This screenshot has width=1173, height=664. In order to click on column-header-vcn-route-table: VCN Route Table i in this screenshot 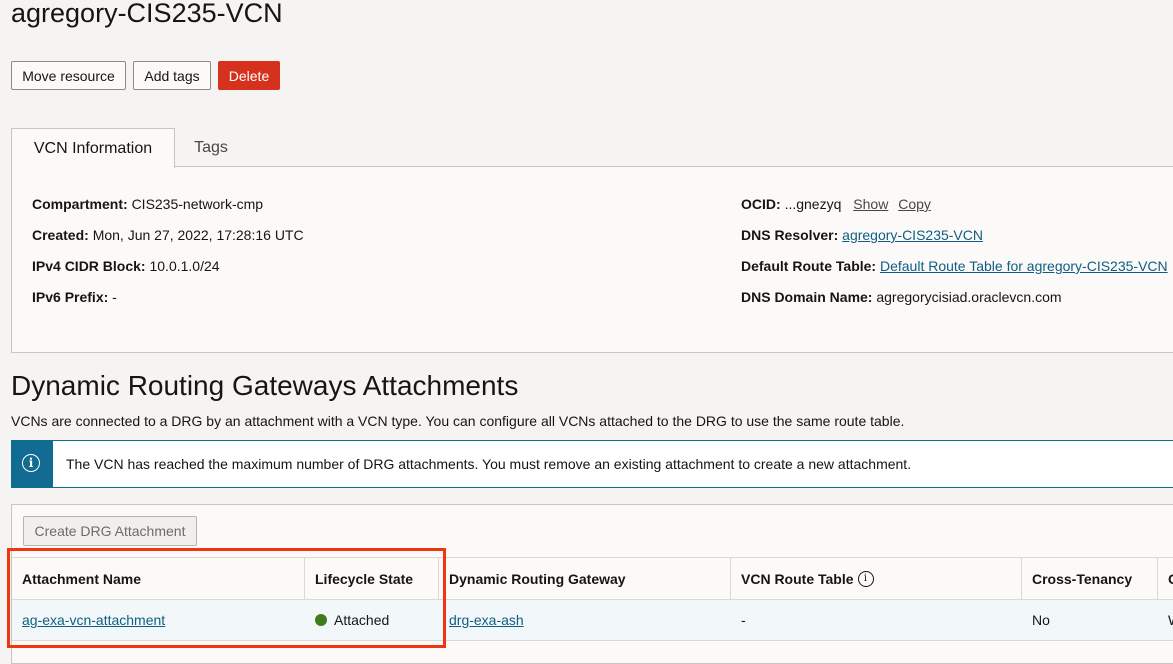, I will do `click(876, 578)`.